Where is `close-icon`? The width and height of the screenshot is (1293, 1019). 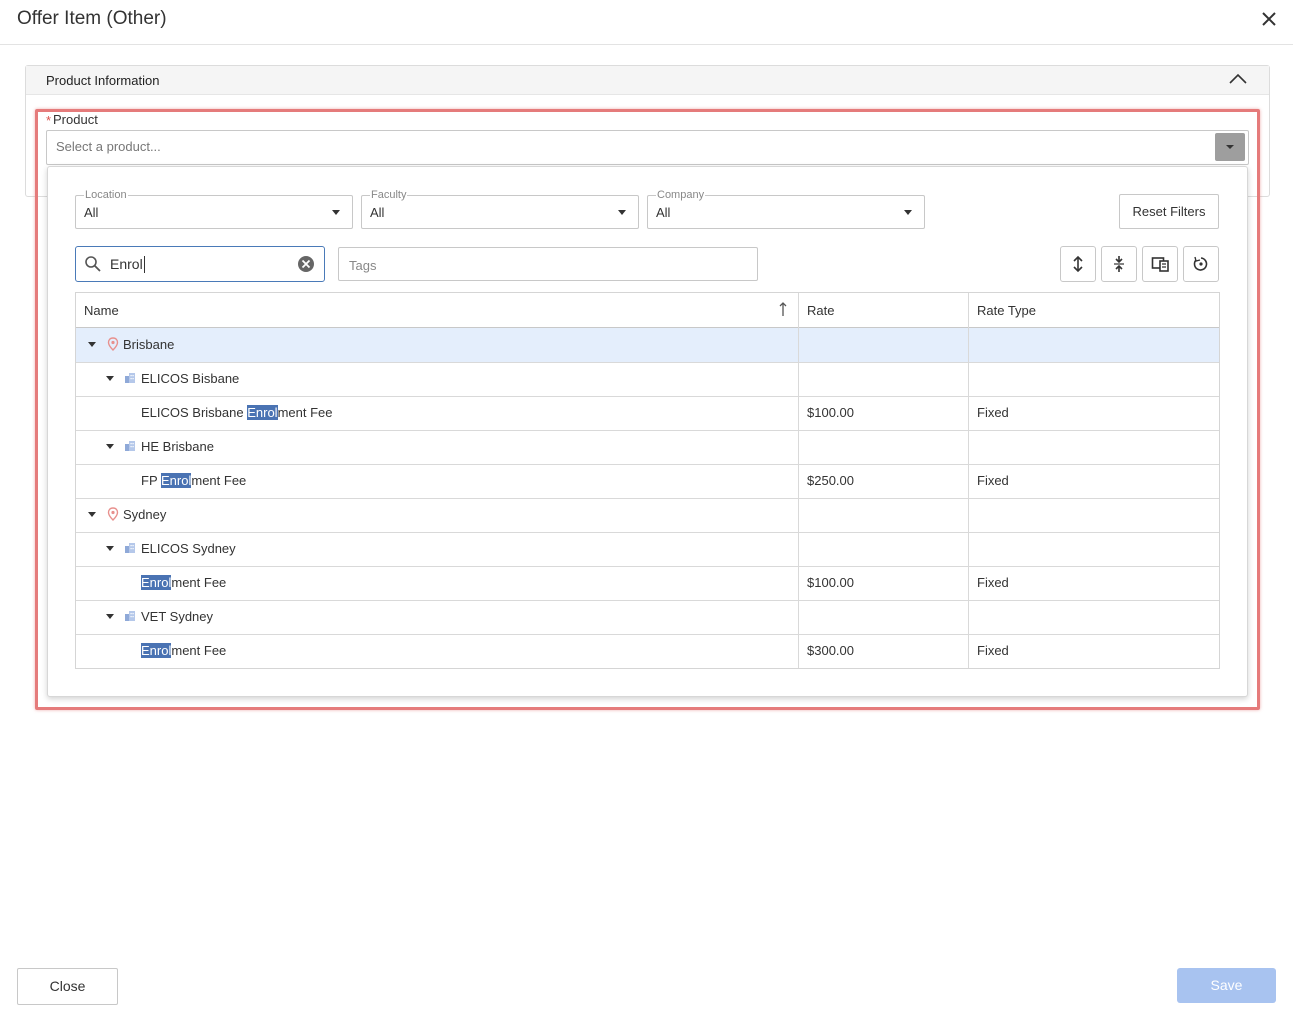 close-icon is located at coordinates (1269, 19).